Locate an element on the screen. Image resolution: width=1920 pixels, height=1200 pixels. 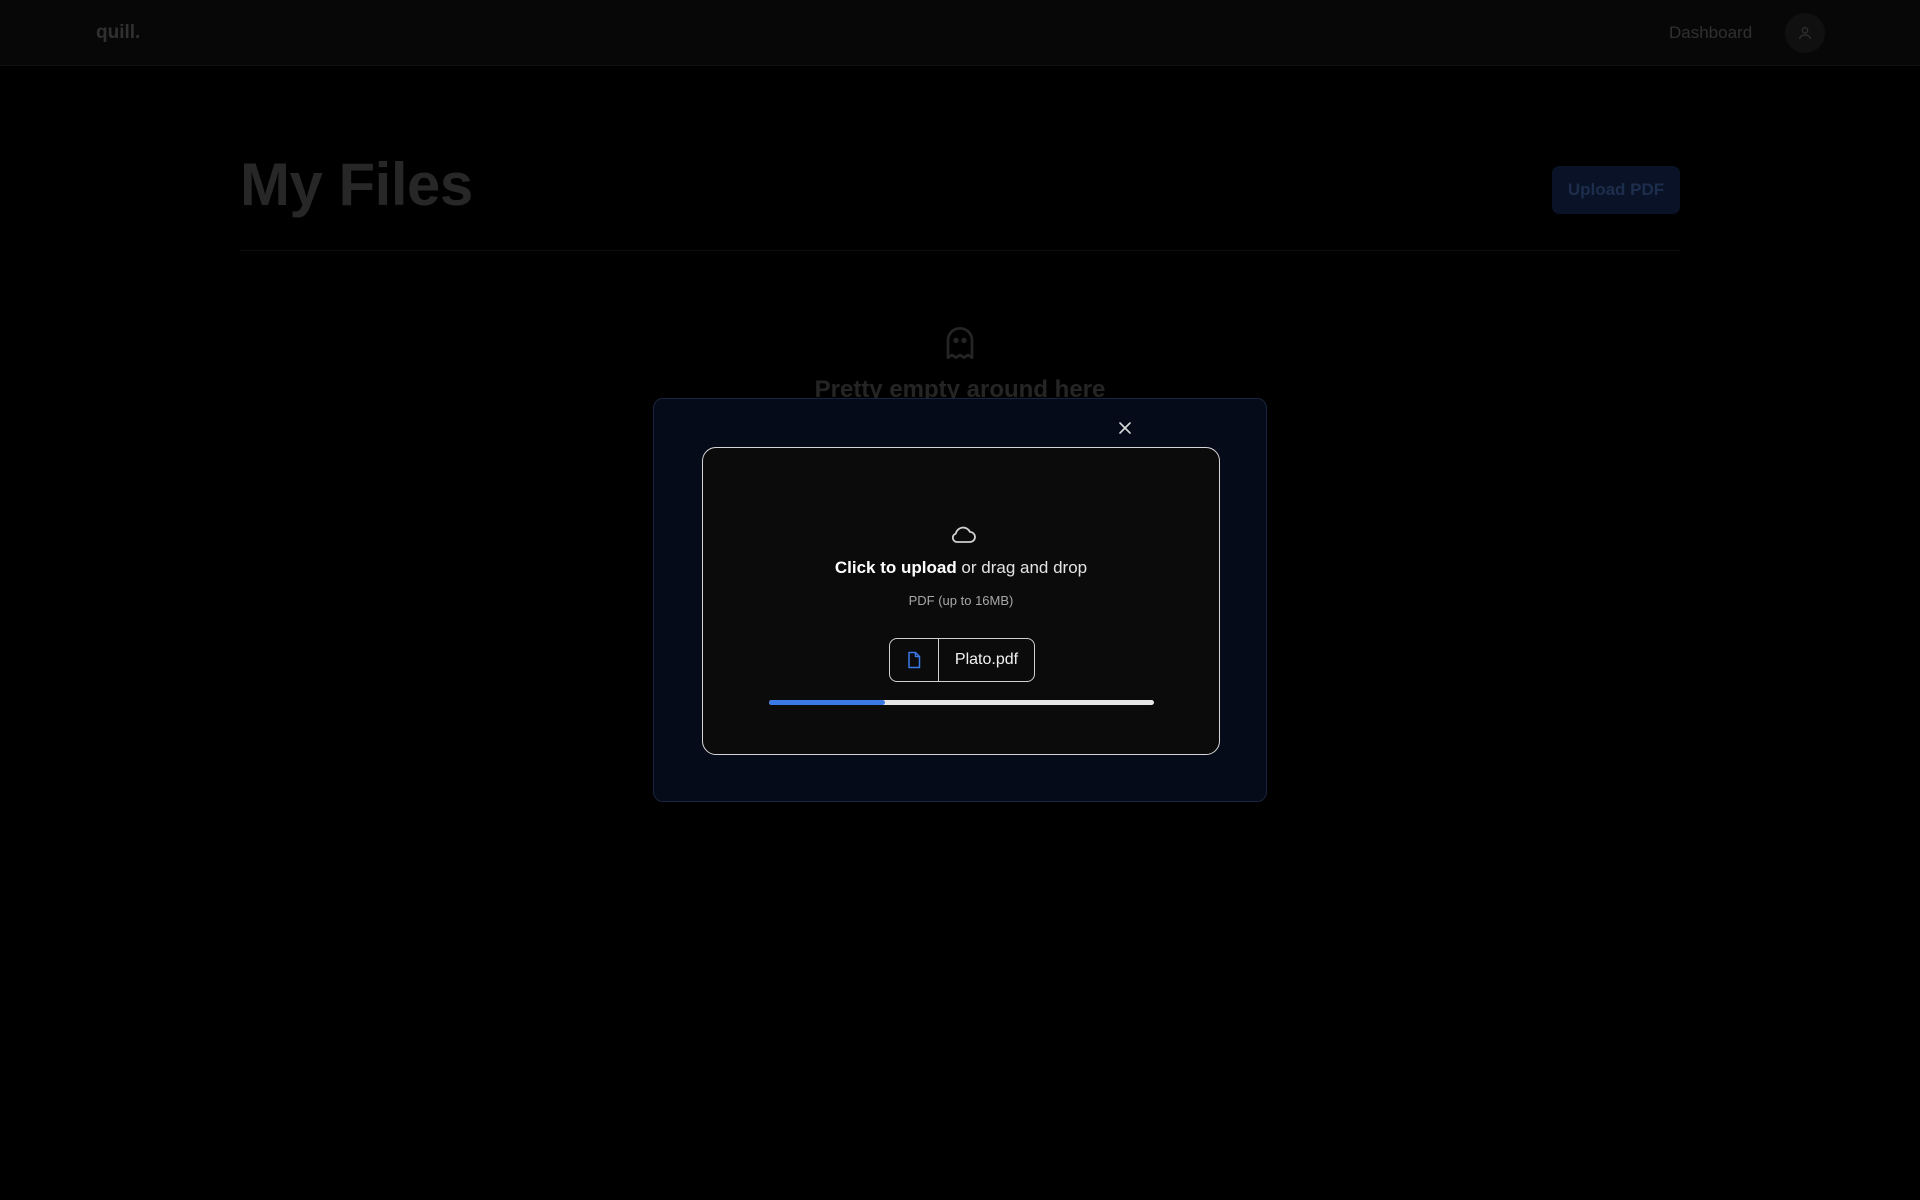
selected-file-chip: Plato.pdf is located at coordinates (962, 660).